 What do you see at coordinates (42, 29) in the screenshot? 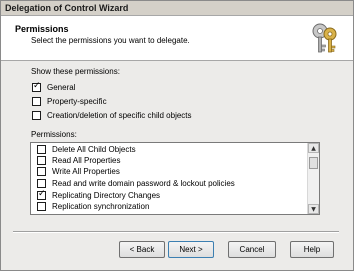
I see `page-title: Permissions` at bounding box center [42, 29].